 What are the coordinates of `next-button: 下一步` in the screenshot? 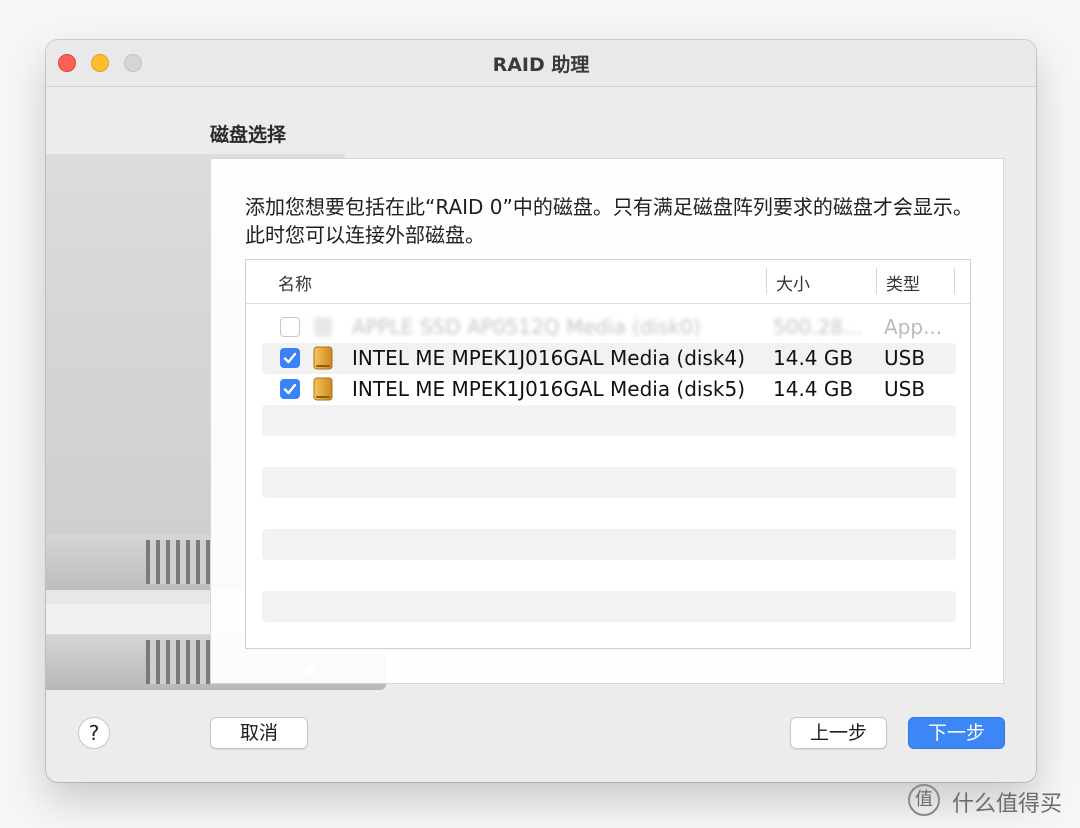 It's located at (956, 733).